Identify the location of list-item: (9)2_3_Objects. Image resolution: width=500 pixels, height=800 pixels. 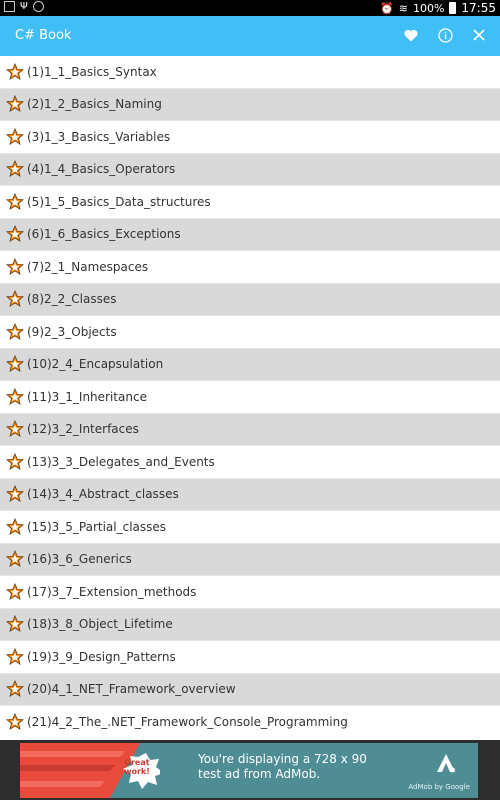
(250, 332).